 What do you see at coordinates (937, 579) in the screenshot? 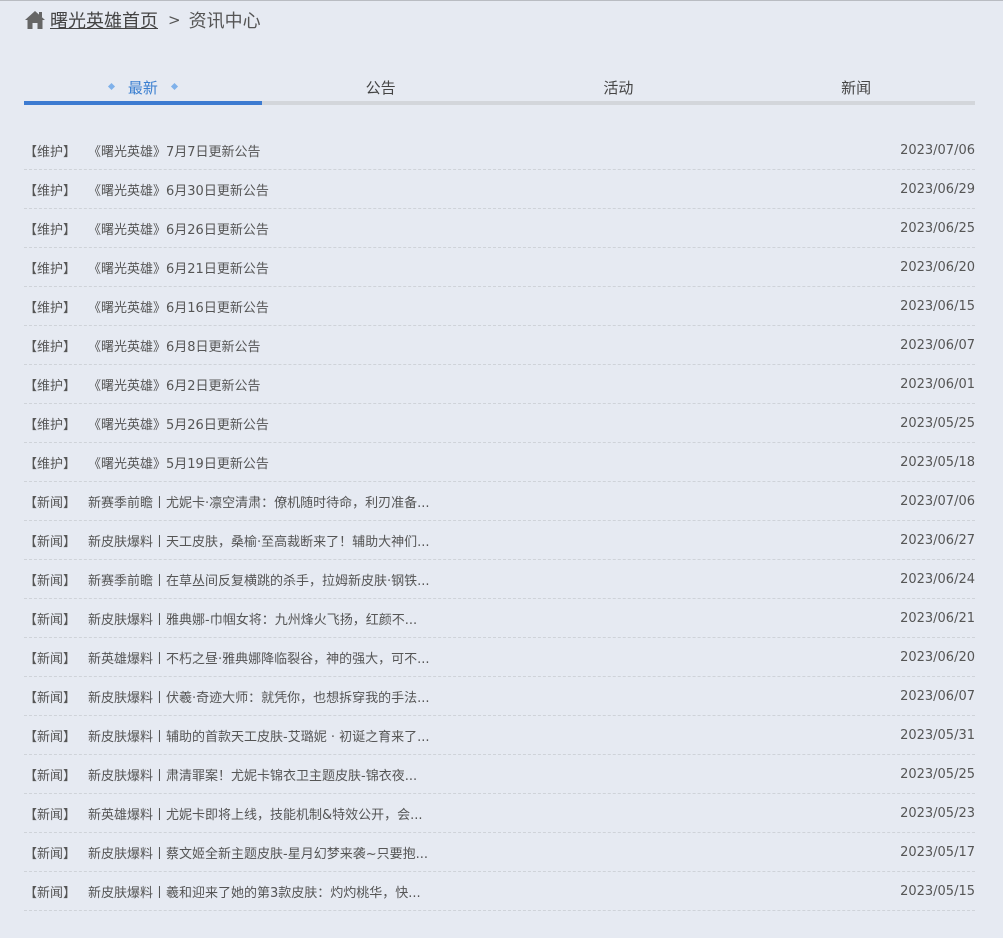
I see `item-date: 2023/06/24` at bounding box center [937, 579].